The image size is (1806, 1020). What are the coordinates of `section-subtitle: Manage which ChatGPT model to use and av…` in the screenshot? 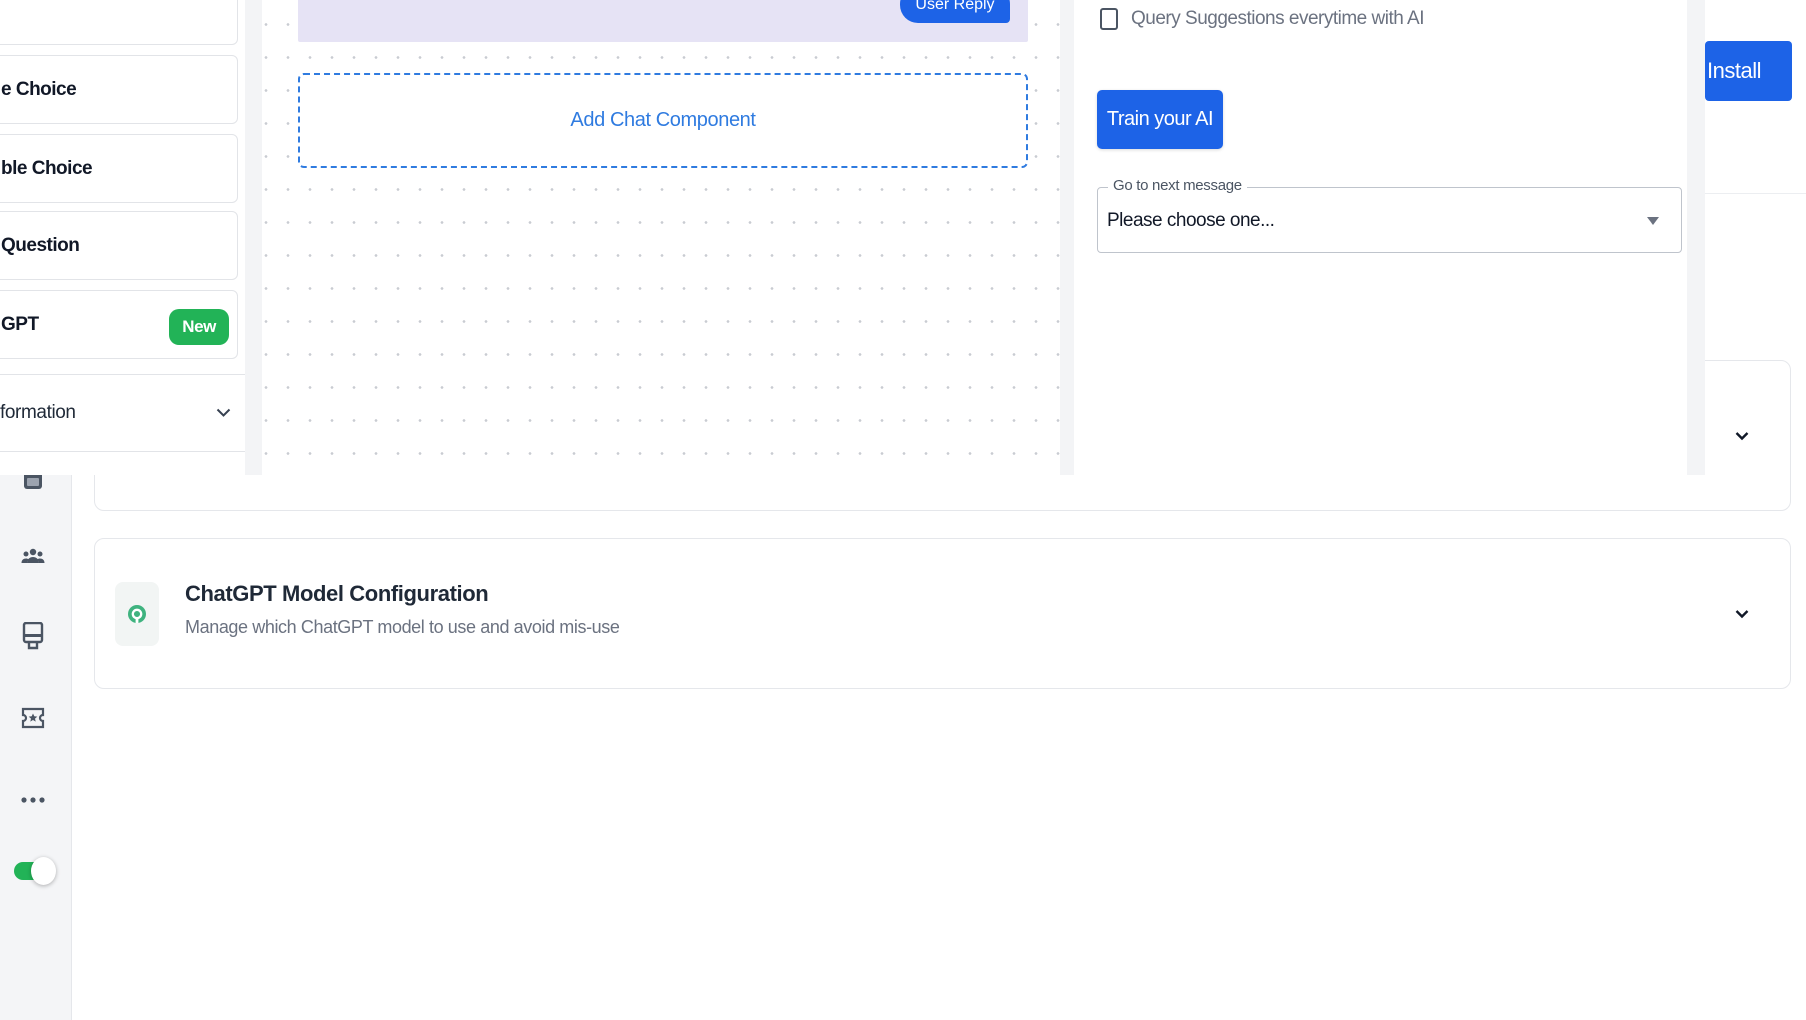 It's located at (402, 627).